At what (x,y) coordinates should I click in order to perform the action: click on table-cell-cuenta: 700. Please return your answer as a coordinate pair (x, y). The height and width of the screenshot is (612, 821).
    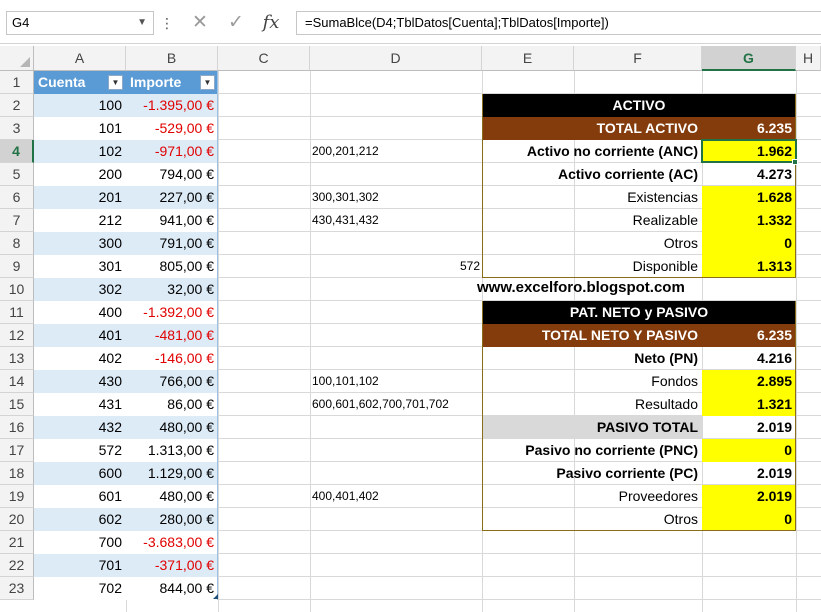
    Looking at the image, I should click on (80, 542).